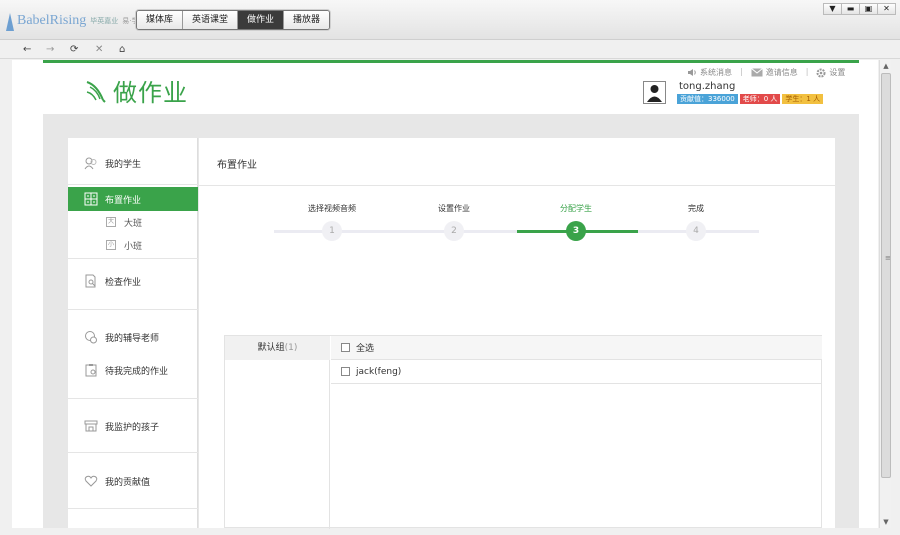 The height and width of the screenshot is (535, 900). I want to click on grid-icon, so click(91, 199).